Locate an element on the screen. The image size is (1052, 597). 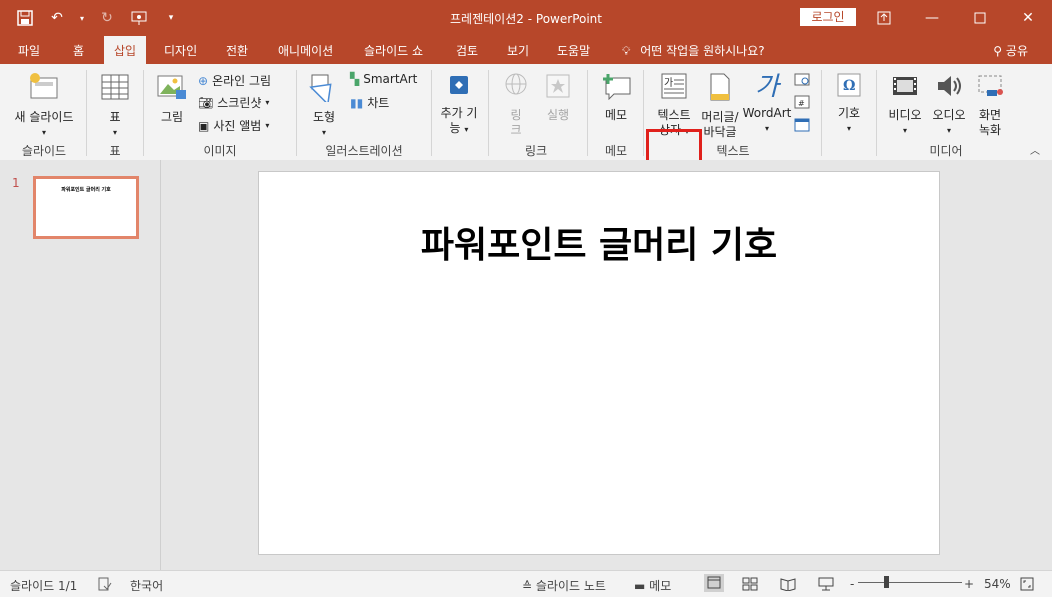
shapes-icon is located at coordinates (324, 89).